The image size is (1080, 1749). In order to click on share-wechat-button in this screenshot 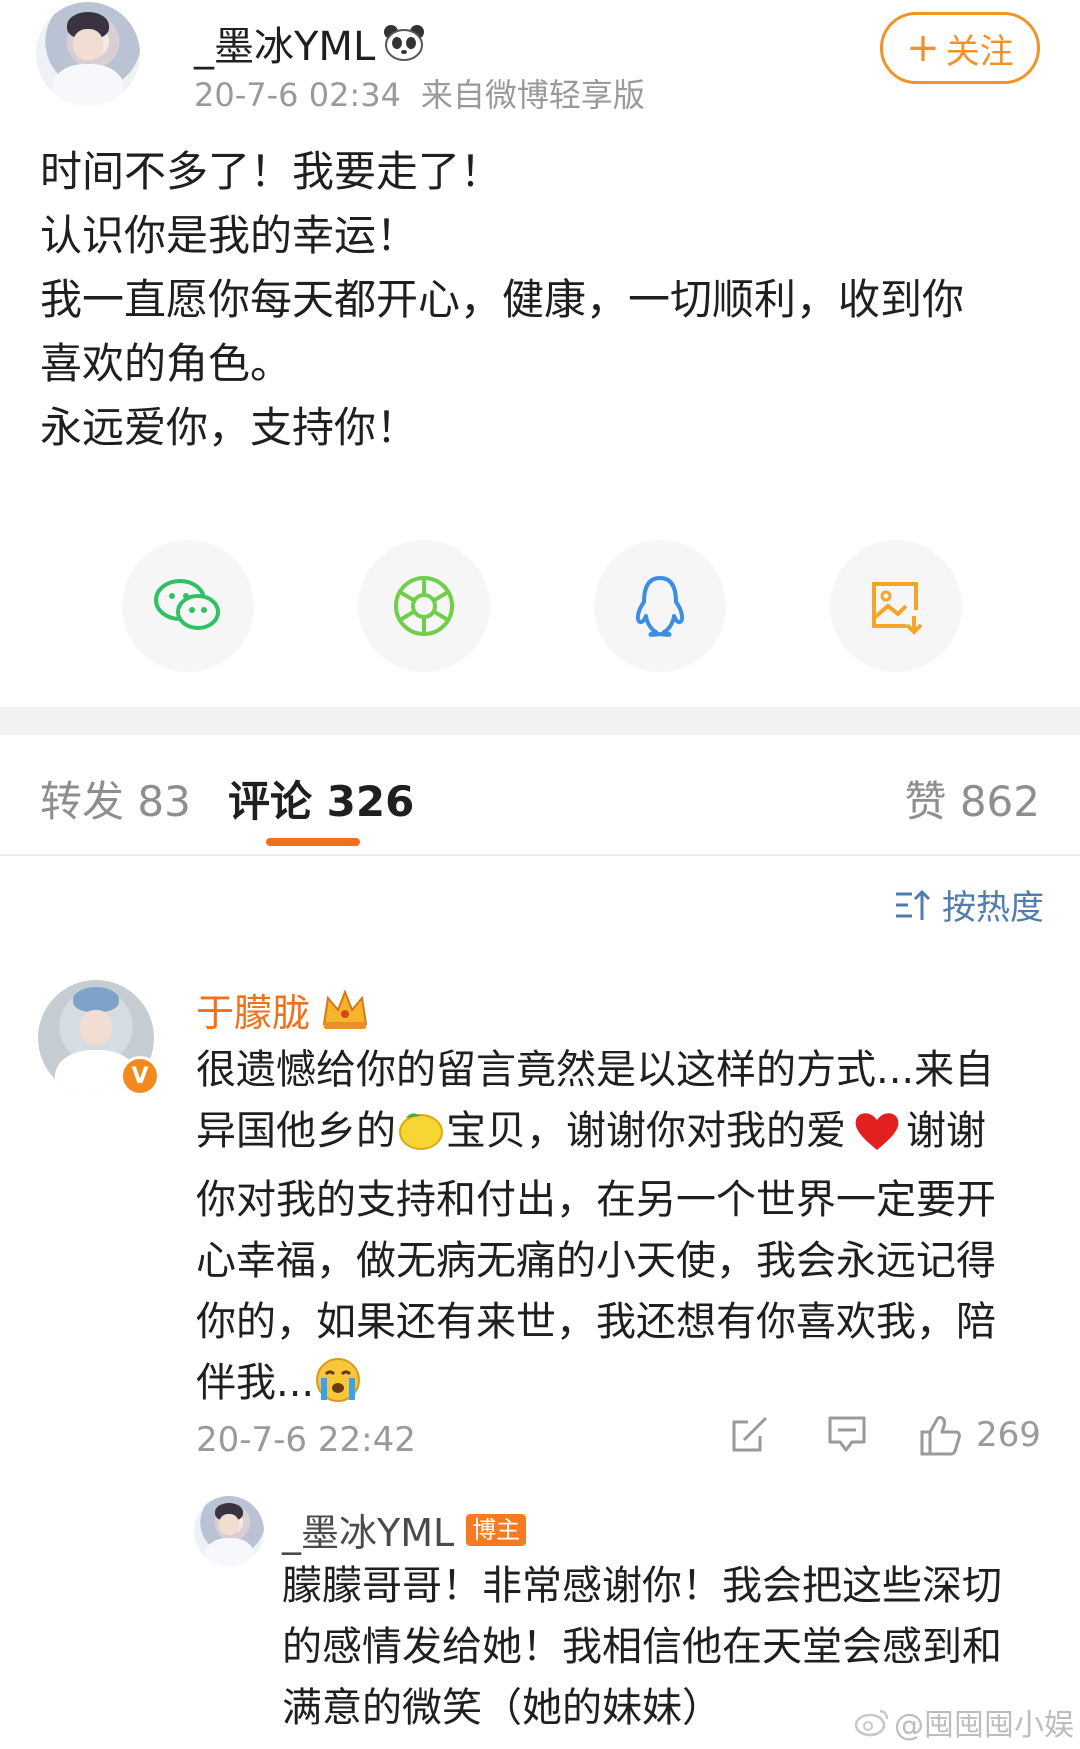, I will do `click(188, 606)`.